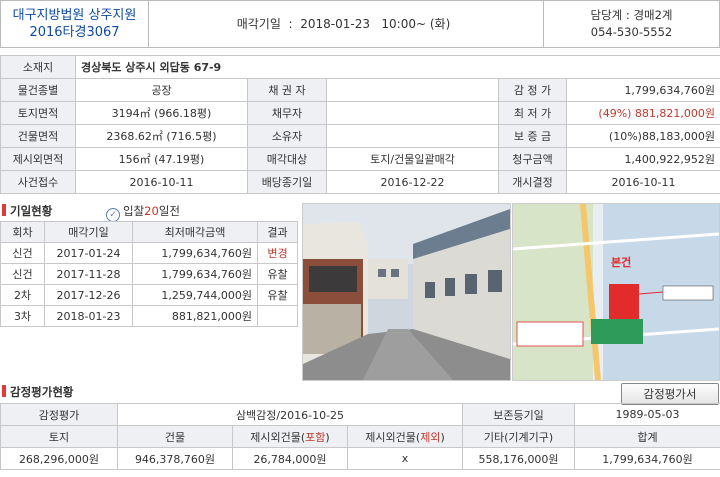 Image resolution: width=720 pixels, height=477 pixels. Describe the element at coordinates (642, 136) in the screenshot. I see `info-value: (10%)88,183,000원` at that location.